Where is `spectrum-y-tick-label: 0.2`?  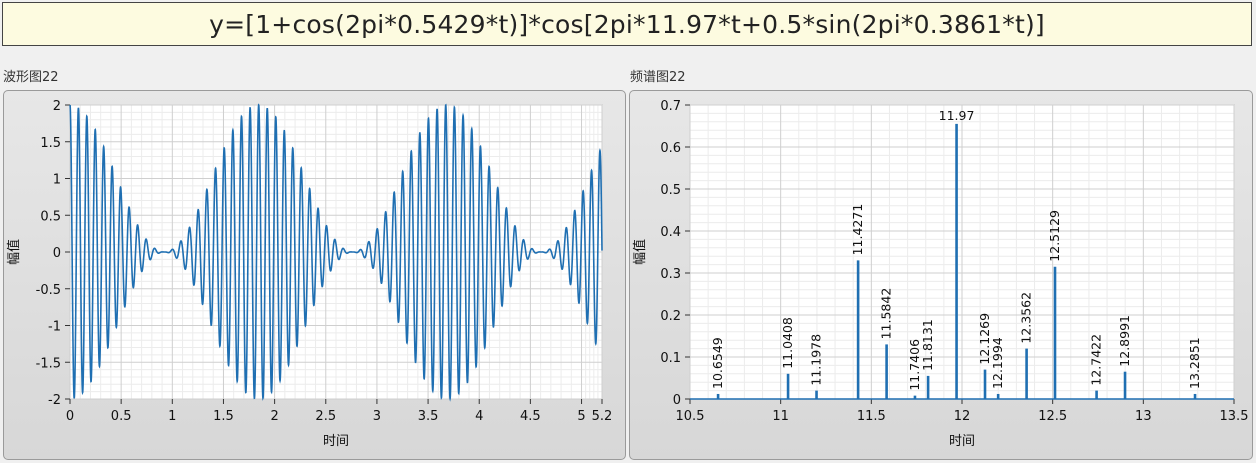 spectrum-y-tick-label: 0.2 is located at coordinates (670, 316).